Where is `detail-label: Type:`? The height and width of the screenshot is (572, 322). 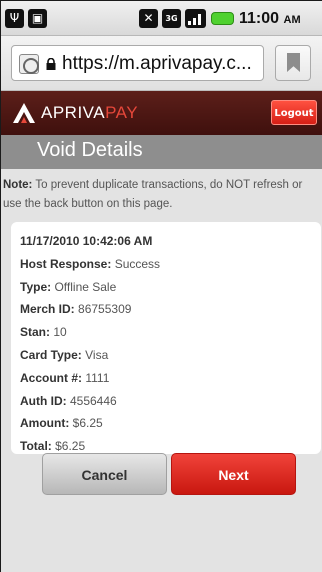
detail-label: Type: is located at coordinates (36, 286).